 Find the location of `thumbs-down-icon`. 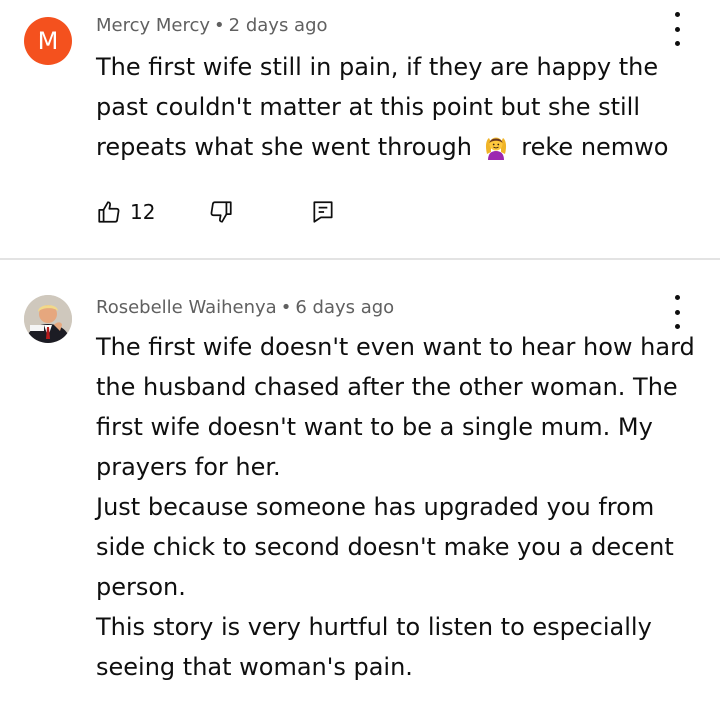

thumbs-down-icon is located at coordinates (221, 212).